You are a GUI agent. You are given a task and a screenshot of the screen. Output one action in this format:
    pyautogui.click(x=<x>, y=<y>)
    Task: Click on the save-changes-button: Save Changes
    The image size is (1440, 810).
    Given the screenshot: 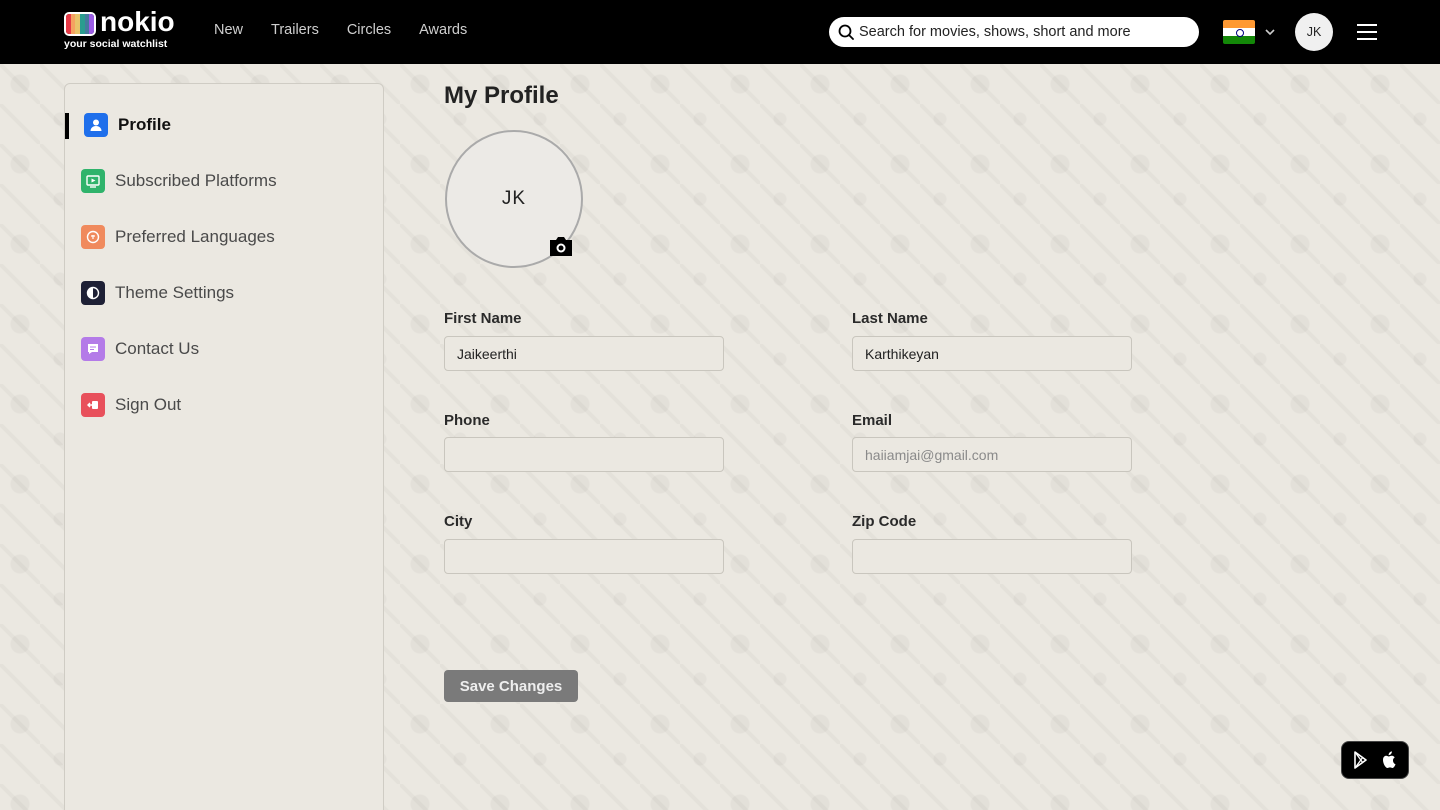 What is the action you would take?
    pyautogui.click(x=511, y=686)
    